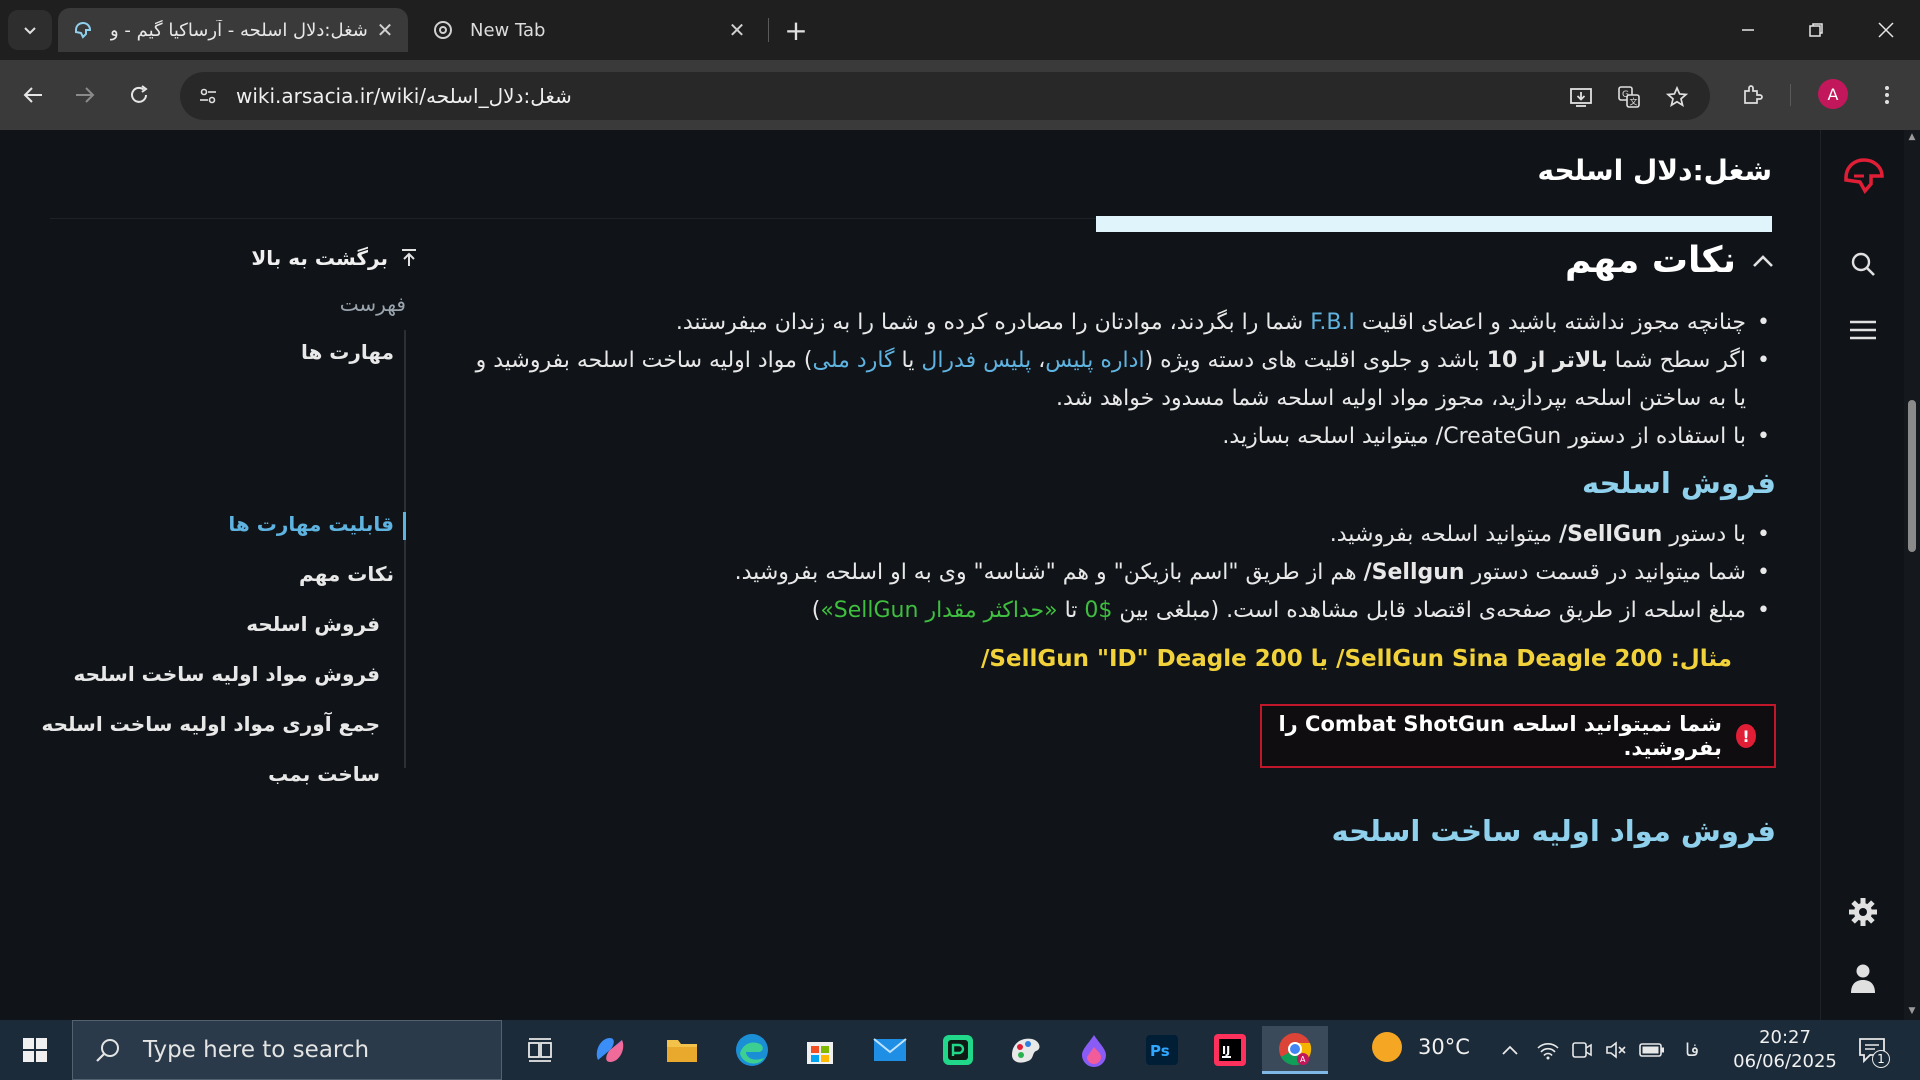  I want to click on pycharm-icon, so click(958, 1050).